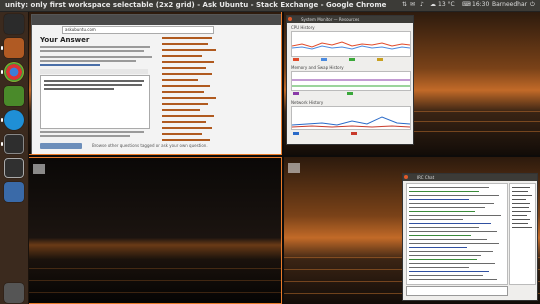 This screenshot has width=540, height=304. I want to click on url-text: askubuntu.com, so click(80, 29).